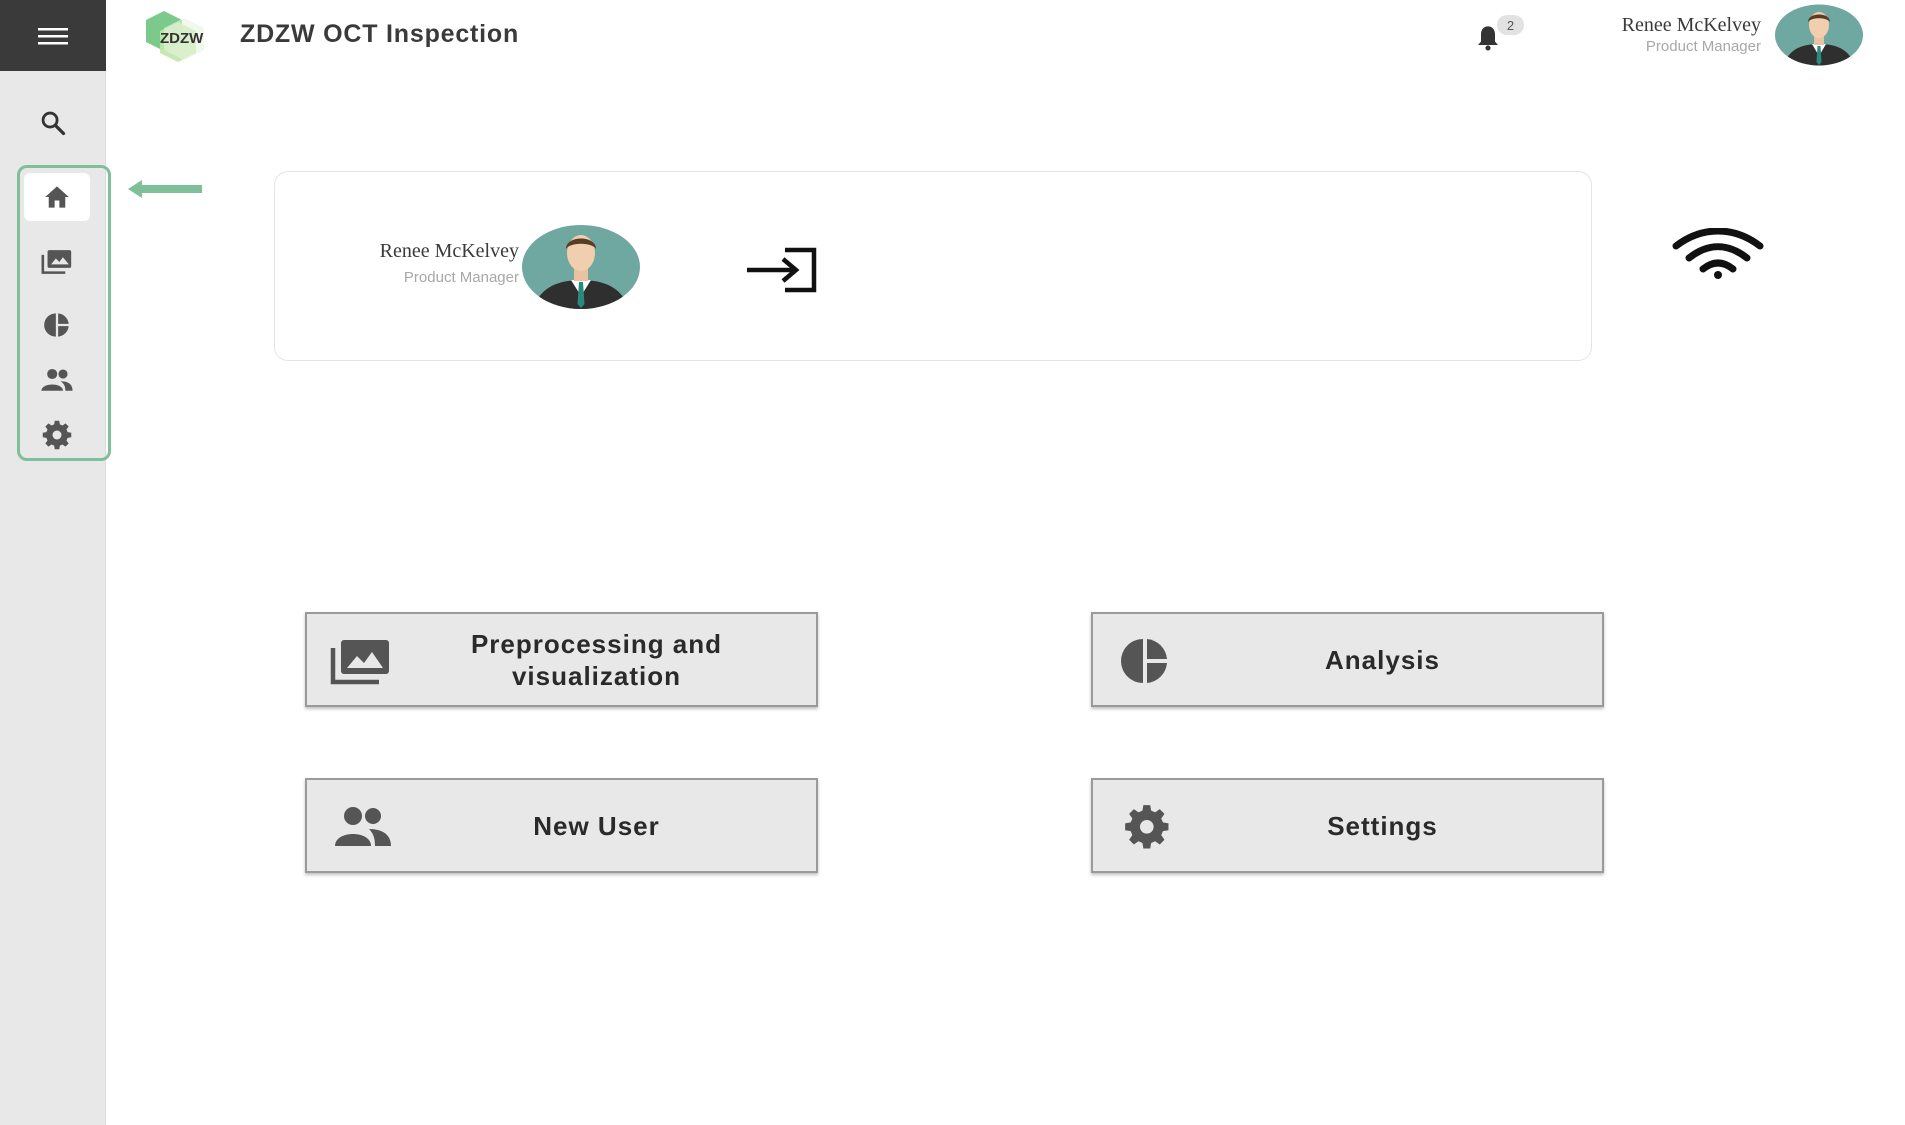 This screenshot has width=1905, height=1125. I want to click on analysis-label: Analysis, so click(1382, 659).